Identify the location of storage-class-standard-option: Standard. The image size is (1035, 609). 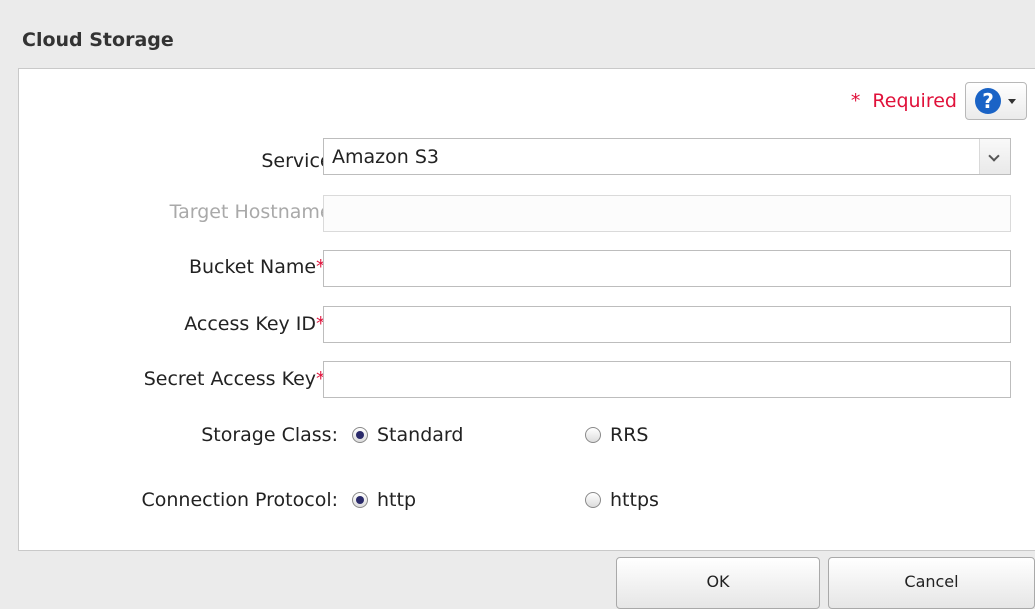
(407, 435).